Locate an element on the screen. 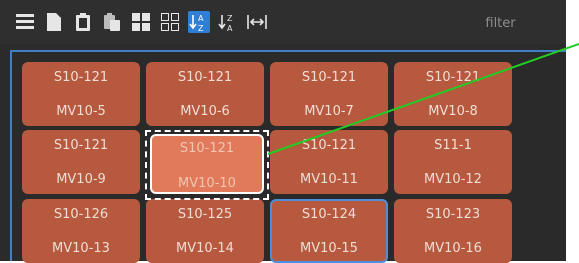 Image resolution: width=579 pixels, height=263 pixels. tile: S10-123 MV10-16 is located at coordinates (453, 231).